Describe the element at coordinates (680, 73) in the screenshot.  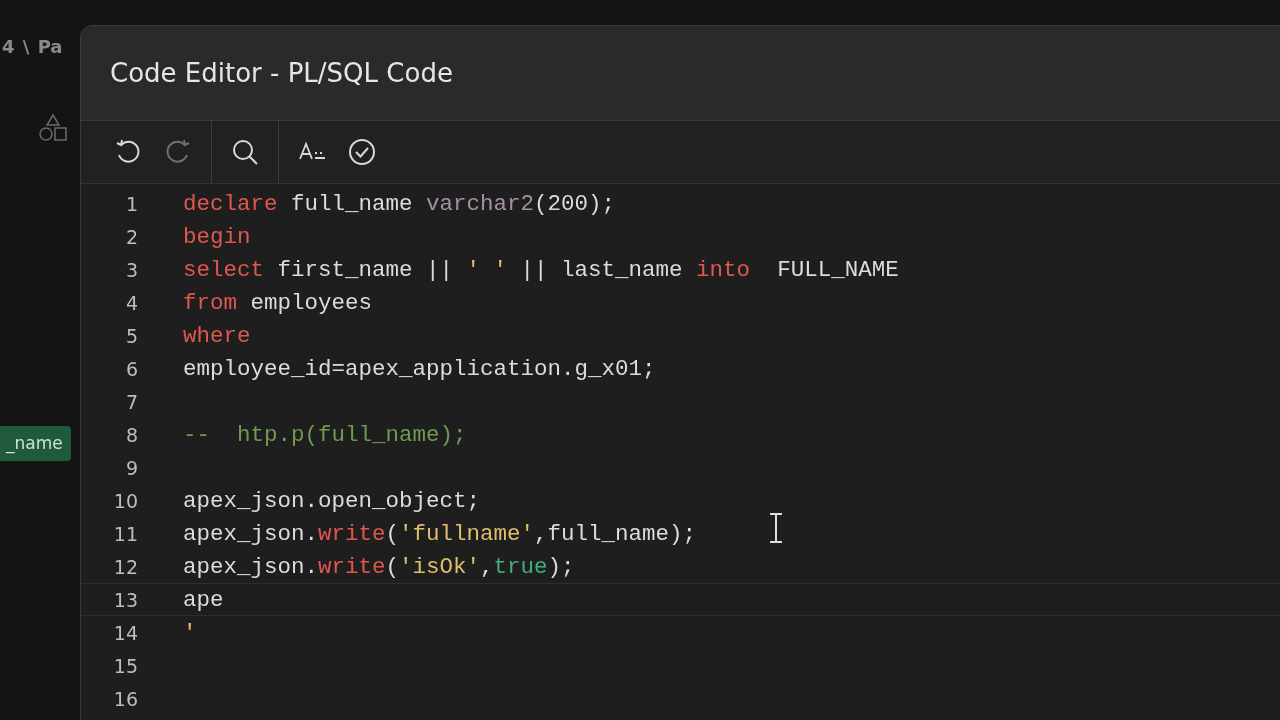
I see `dialog-title: Code Editor - PL/SQL Code` at that location.